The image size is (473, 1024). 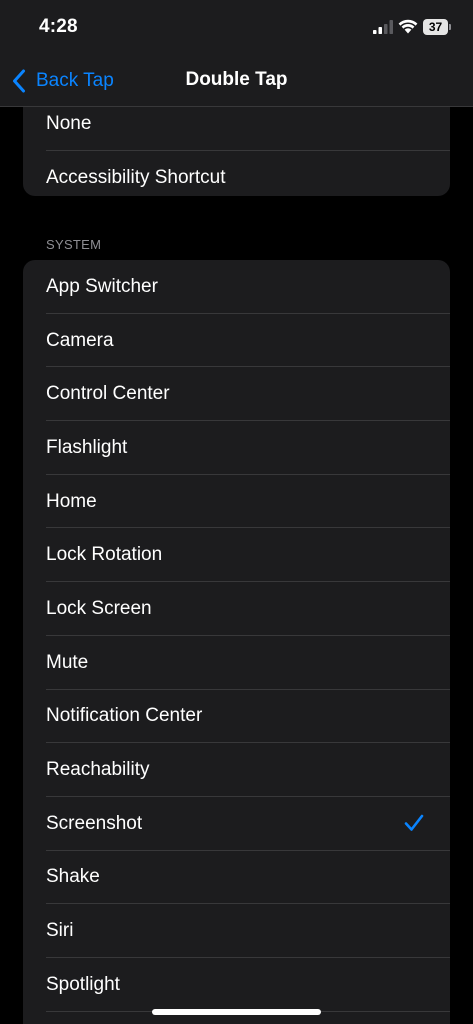 What do you see at coordinates (60, 931) in the screenshot?
I see `list-item-label: Siri` at bounding box center [60, 931].